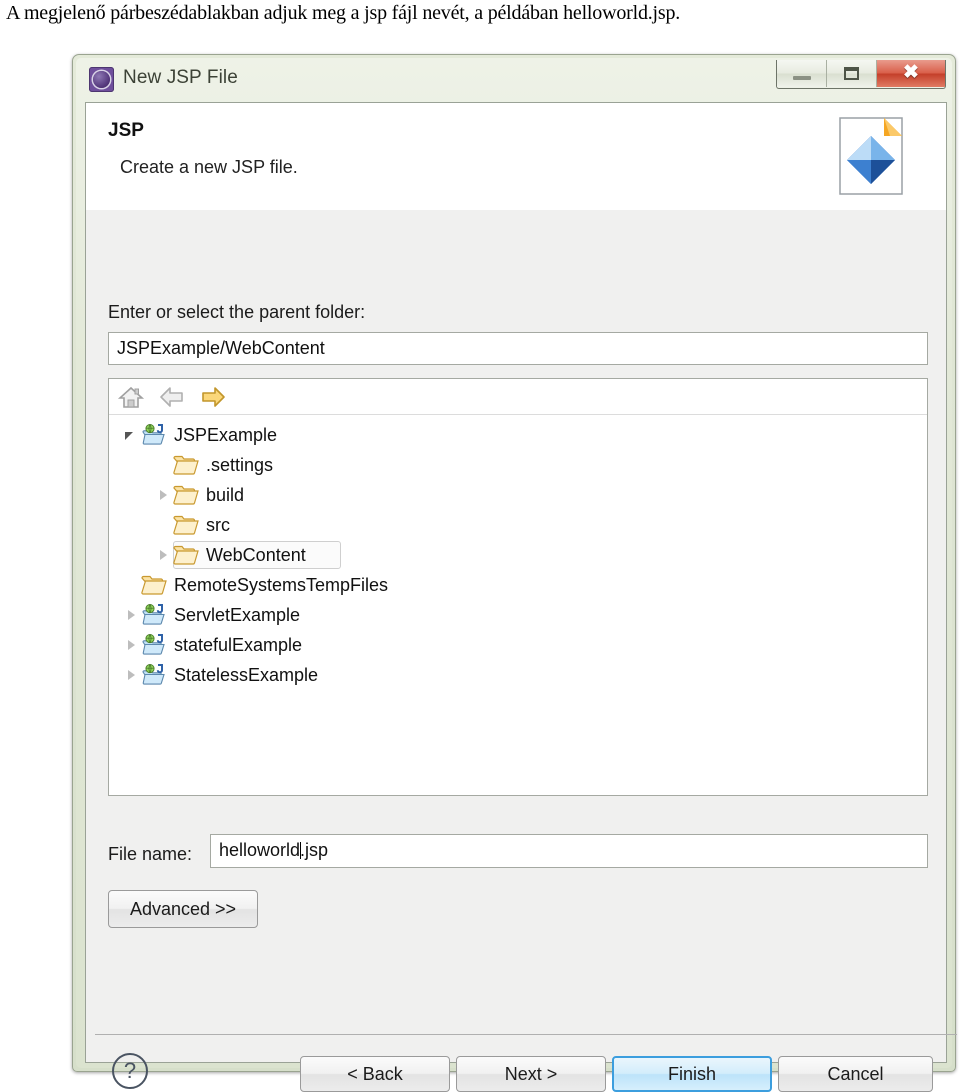  I want to click on window-controls: ✖, so click(861, 74).